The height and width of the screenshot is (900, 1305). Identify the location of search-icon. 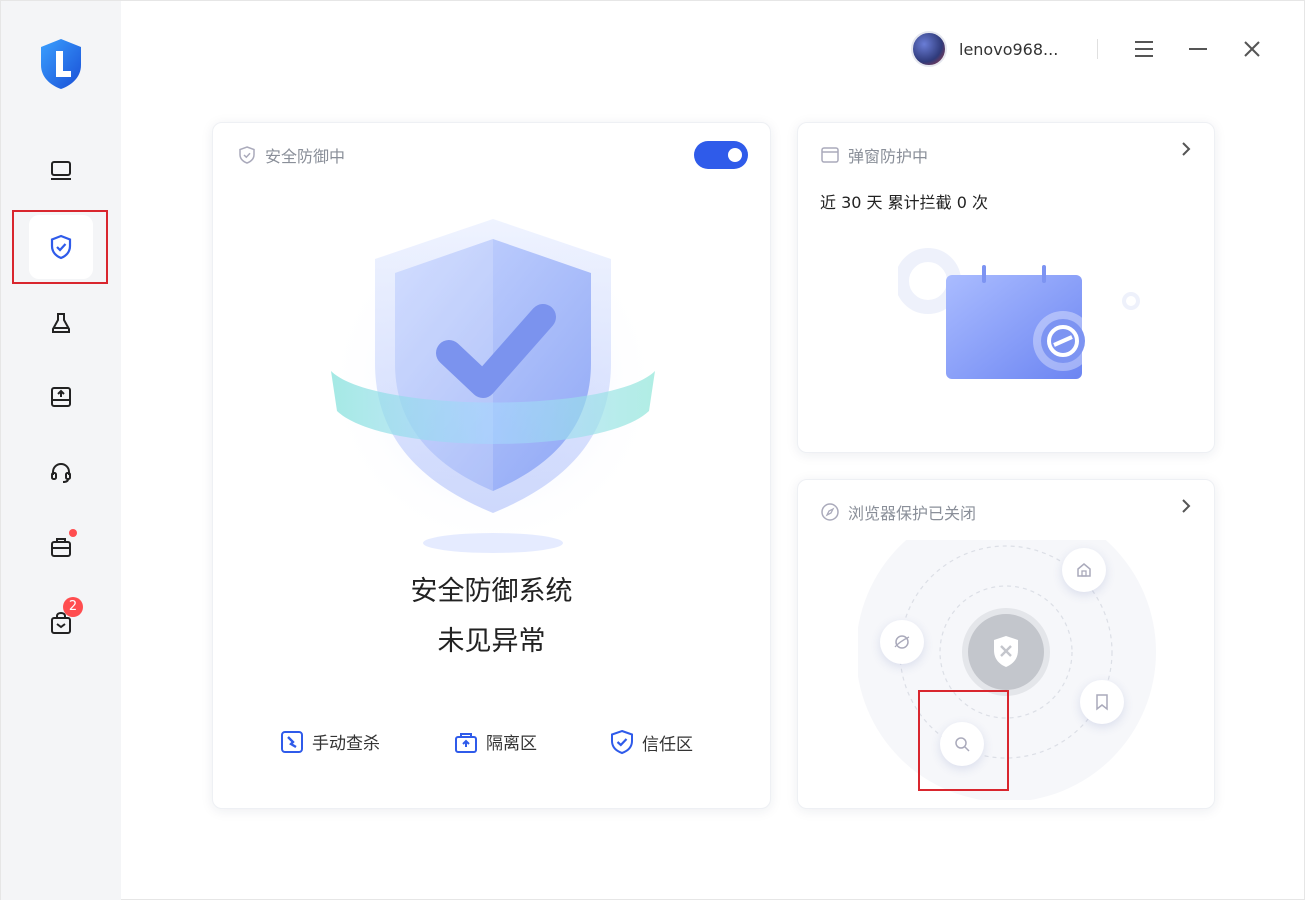
(962, 744).